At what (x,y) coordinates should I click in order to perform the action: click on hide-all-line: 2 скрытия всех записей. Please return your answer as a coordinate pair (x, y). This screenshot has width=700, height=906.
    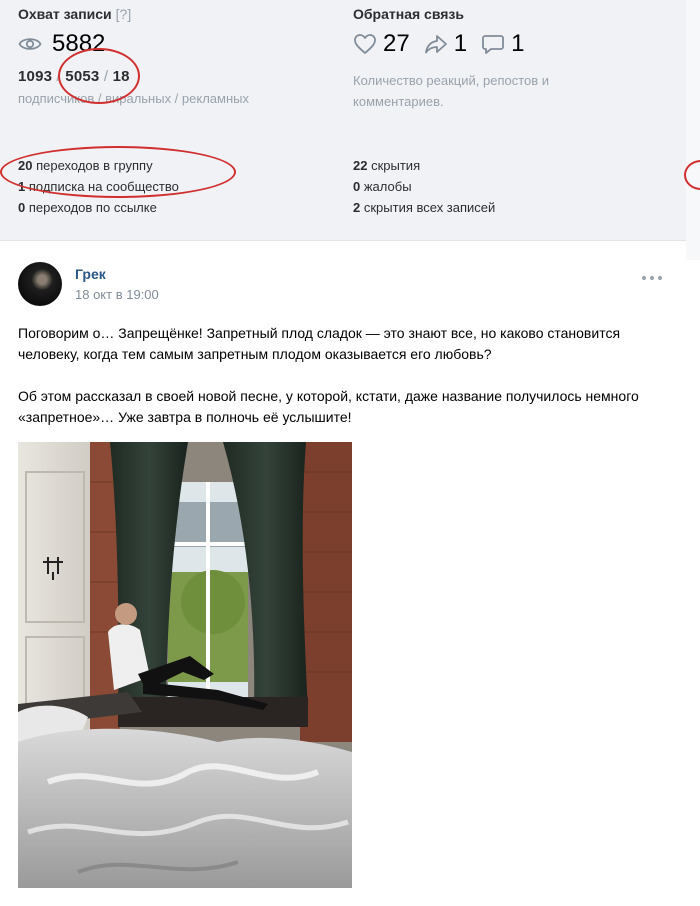
    Looking at the image, I should click on (424, 207).